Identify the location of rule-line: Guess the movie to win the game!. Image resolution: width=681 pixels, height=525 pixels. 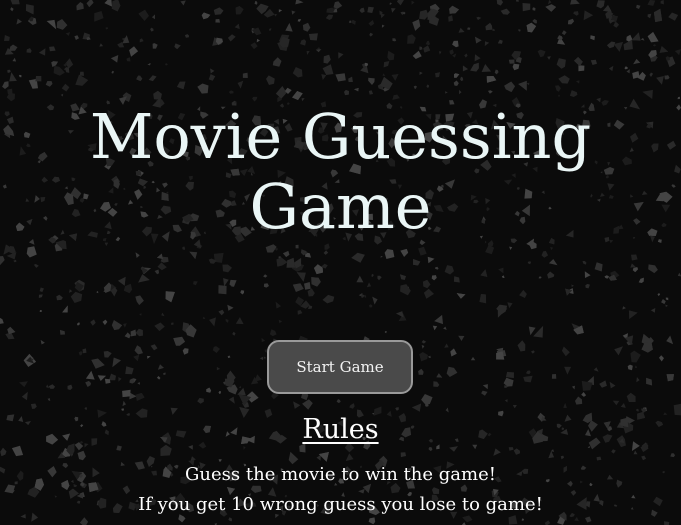
(340, 474).